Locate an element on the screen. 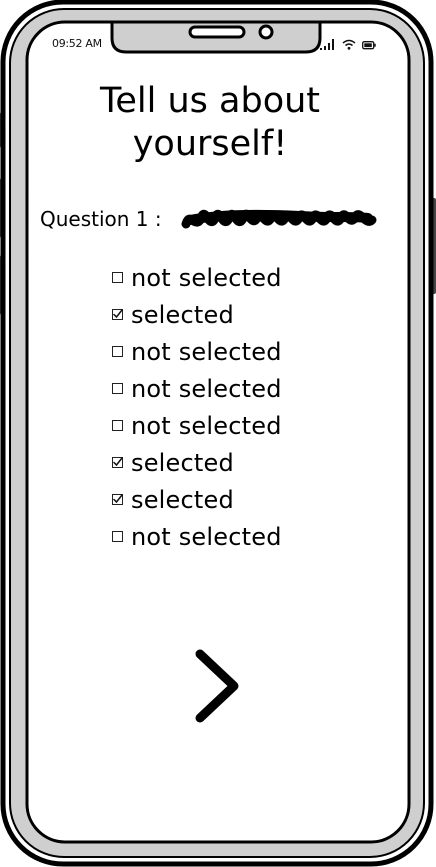 Image resolution: width=436 pixels, height=867 pixels. speaker-grille is located at coordinates (217, 32).